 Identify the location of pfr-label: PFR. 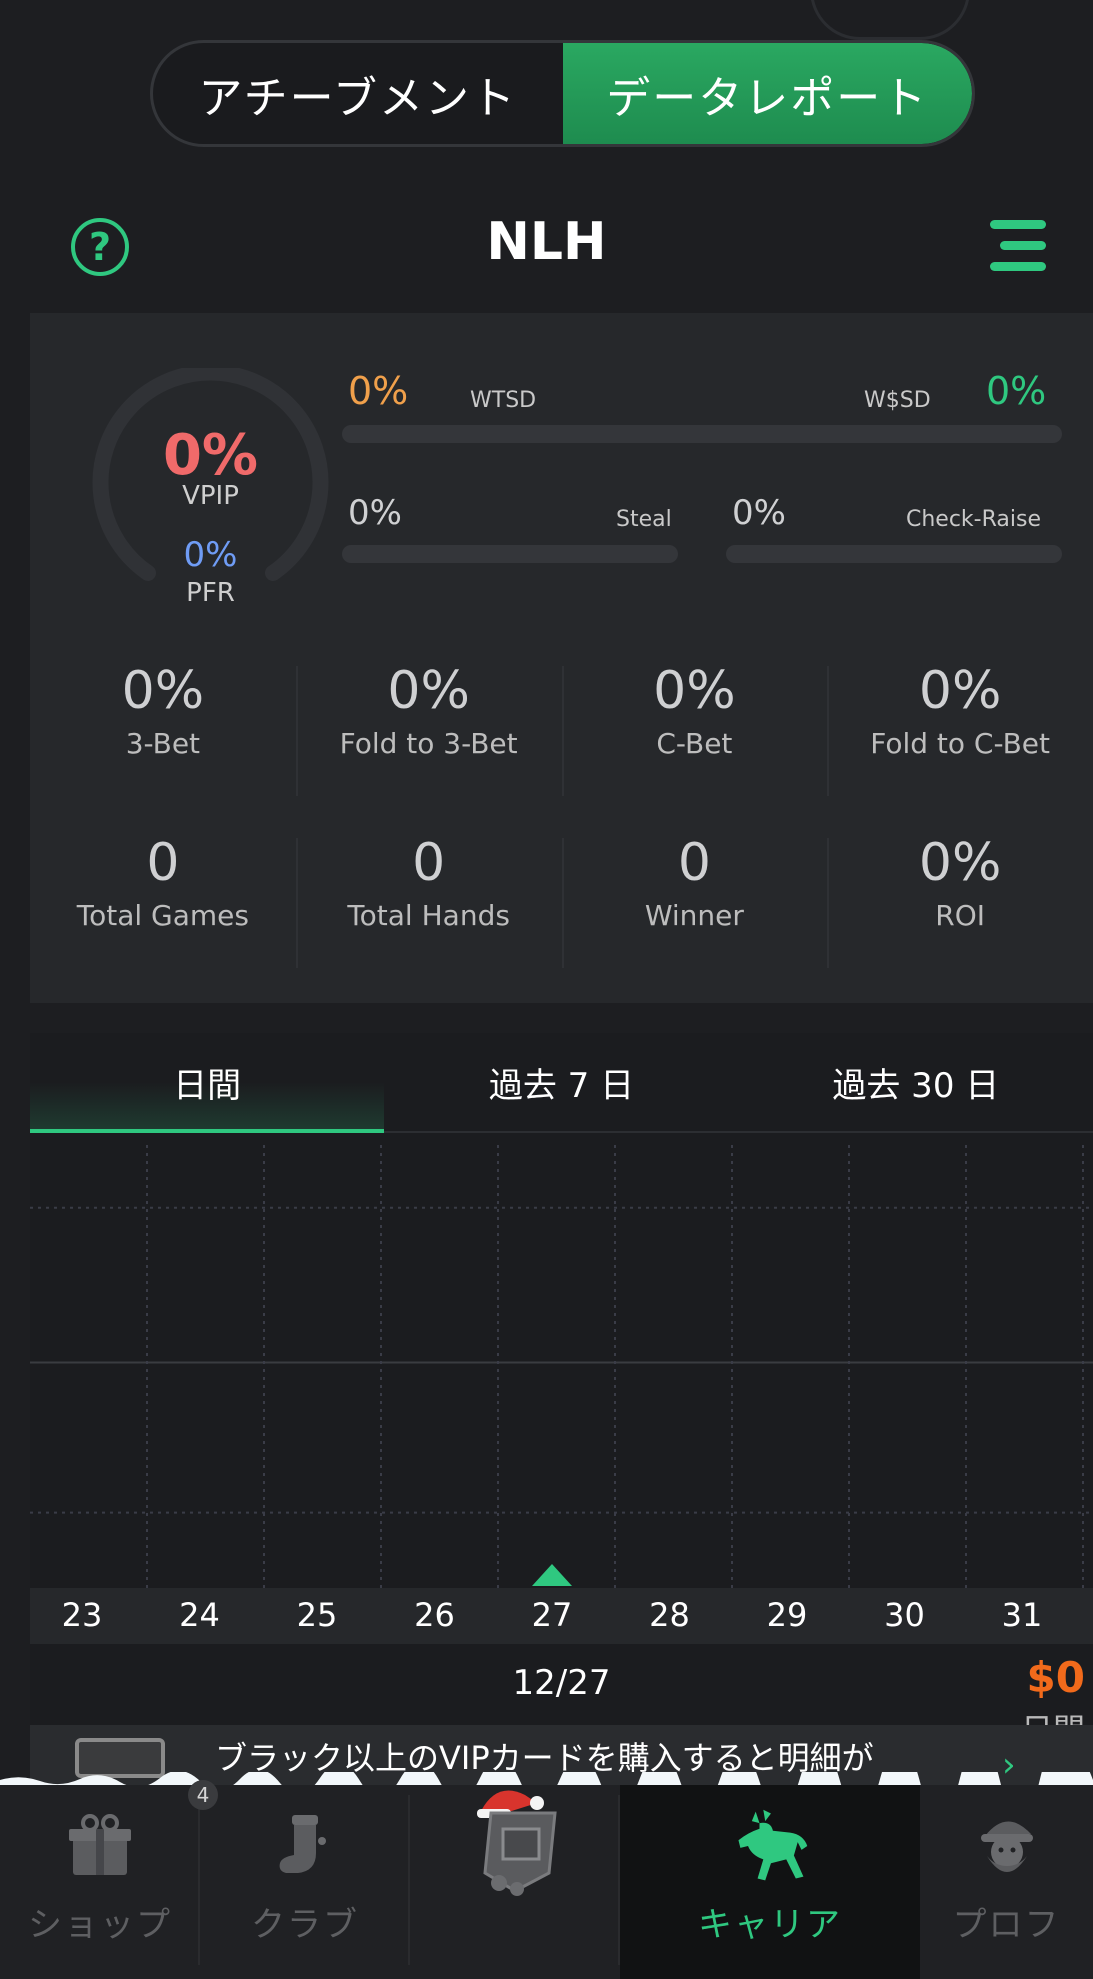
(210, 593).